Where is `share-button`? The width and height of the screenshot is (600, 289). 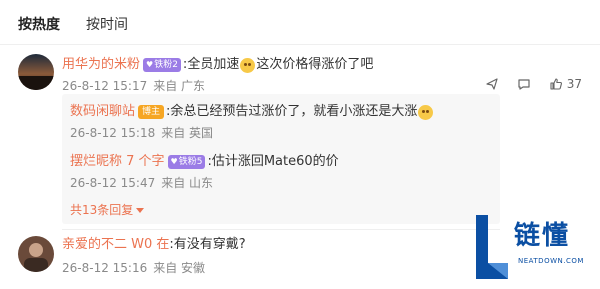
share-button is located at coordinates (492, 84).